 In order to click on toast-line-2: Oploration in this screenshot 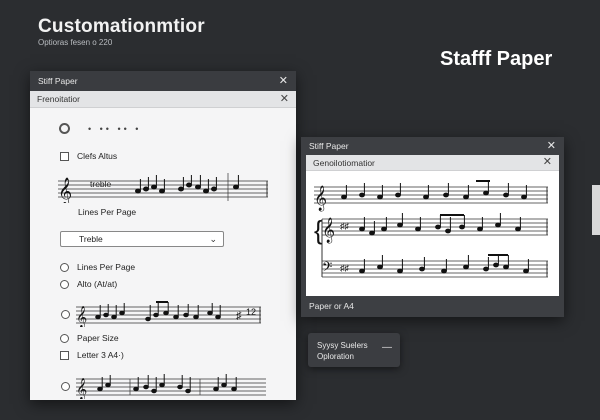, I will do `click(335, 356)`.